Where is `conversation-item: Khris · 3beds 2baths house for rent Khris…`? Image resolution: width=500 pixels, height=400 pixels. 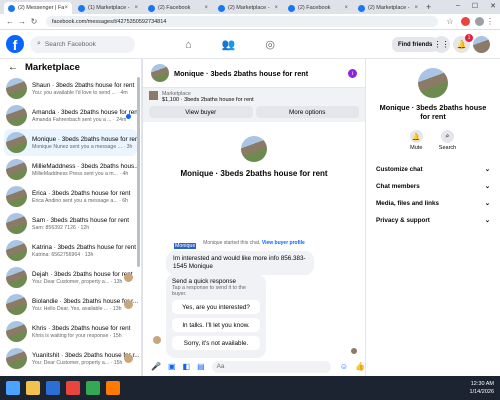 conversation-item: Khris · 3beds 2baths house for rent Khris… is located at coordinates (70, 331).